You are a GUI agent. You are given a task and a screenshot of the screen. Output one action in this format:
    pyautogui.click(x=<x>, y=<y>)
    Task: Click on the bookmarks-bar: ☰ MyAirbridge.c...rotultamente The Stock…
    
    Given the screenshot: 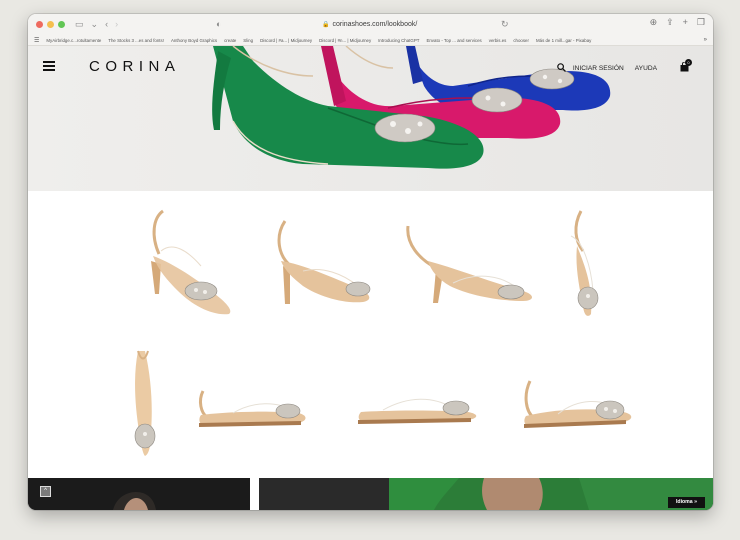 What is the action you would take?
    pyautogui.click(x=370, y=40)
    